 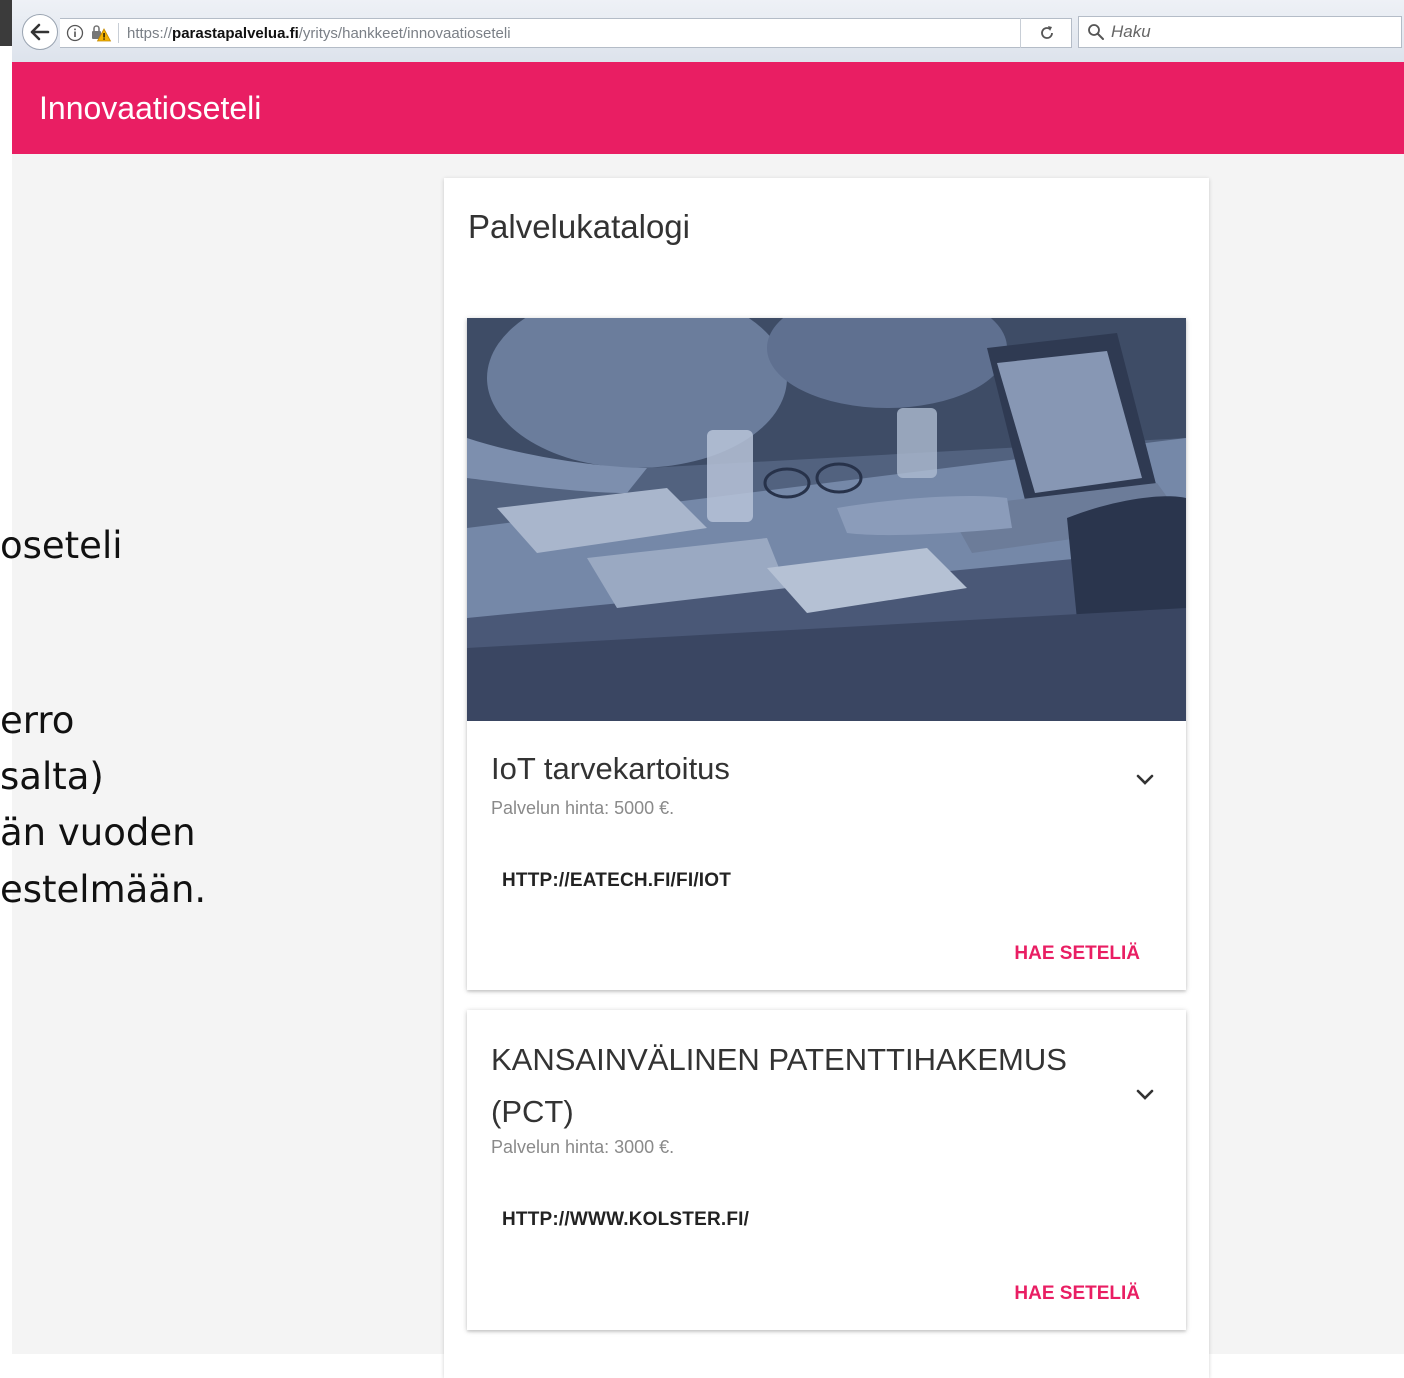 What do you see at coordinates (75, 33) in the screenshot?
I see `info-icon` at bounding box center [75, 33].